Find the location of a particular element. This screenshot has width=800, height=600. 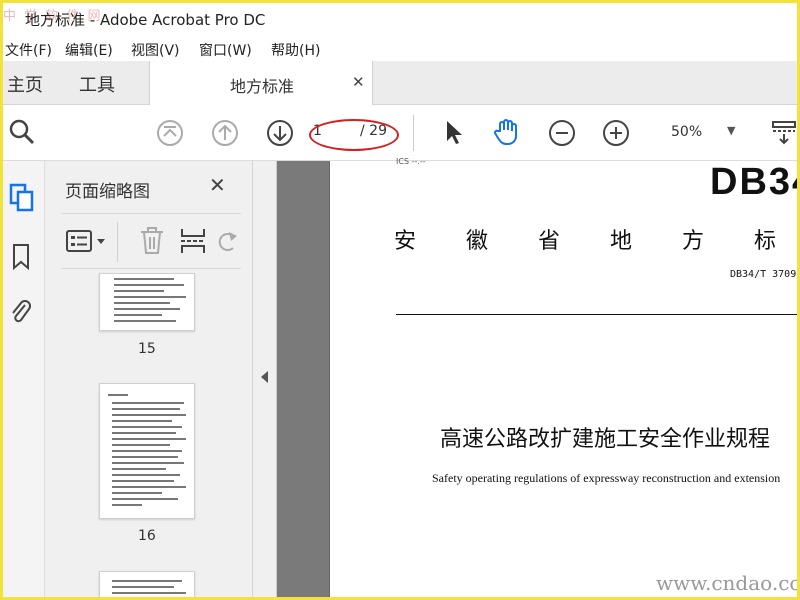

page-thumbnails-icon is located at coordinates (22, 198).